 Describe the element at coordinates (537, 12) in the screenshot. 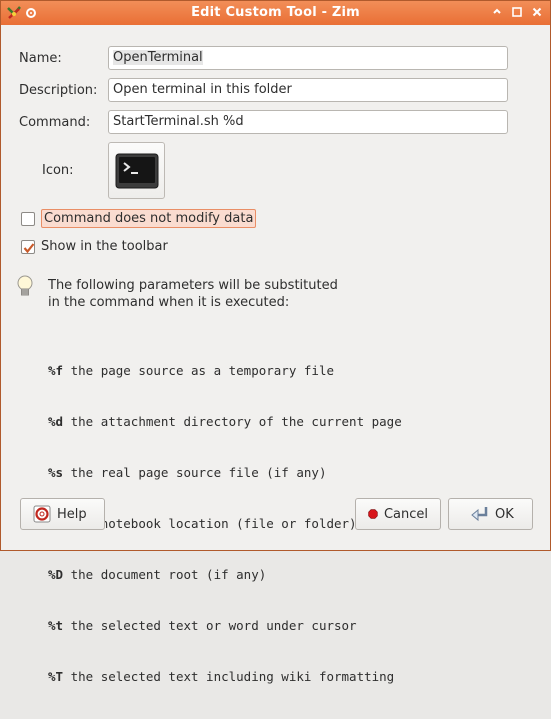

I see `close-icon` at that location.